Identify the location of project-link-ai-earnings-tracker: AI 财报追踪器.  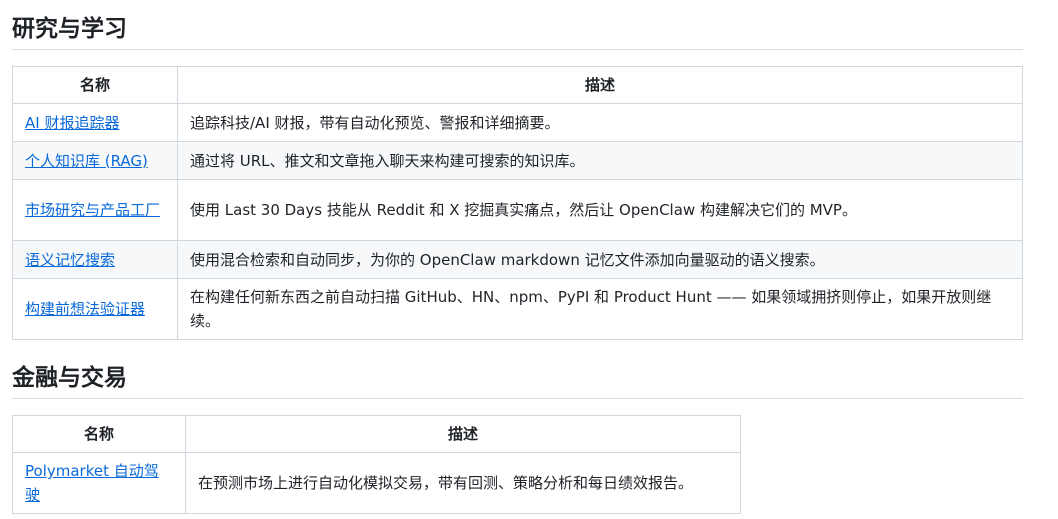
(72, 123).